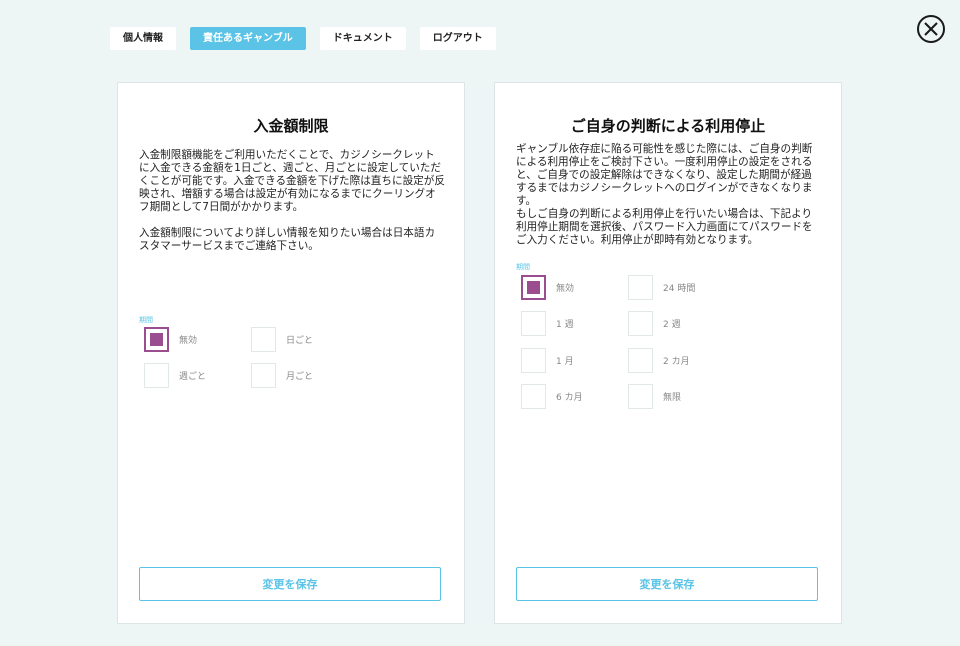 This screenshot has width=960, height=646. I want to click on exclusion-option-none: 無効, so click(547, 287).